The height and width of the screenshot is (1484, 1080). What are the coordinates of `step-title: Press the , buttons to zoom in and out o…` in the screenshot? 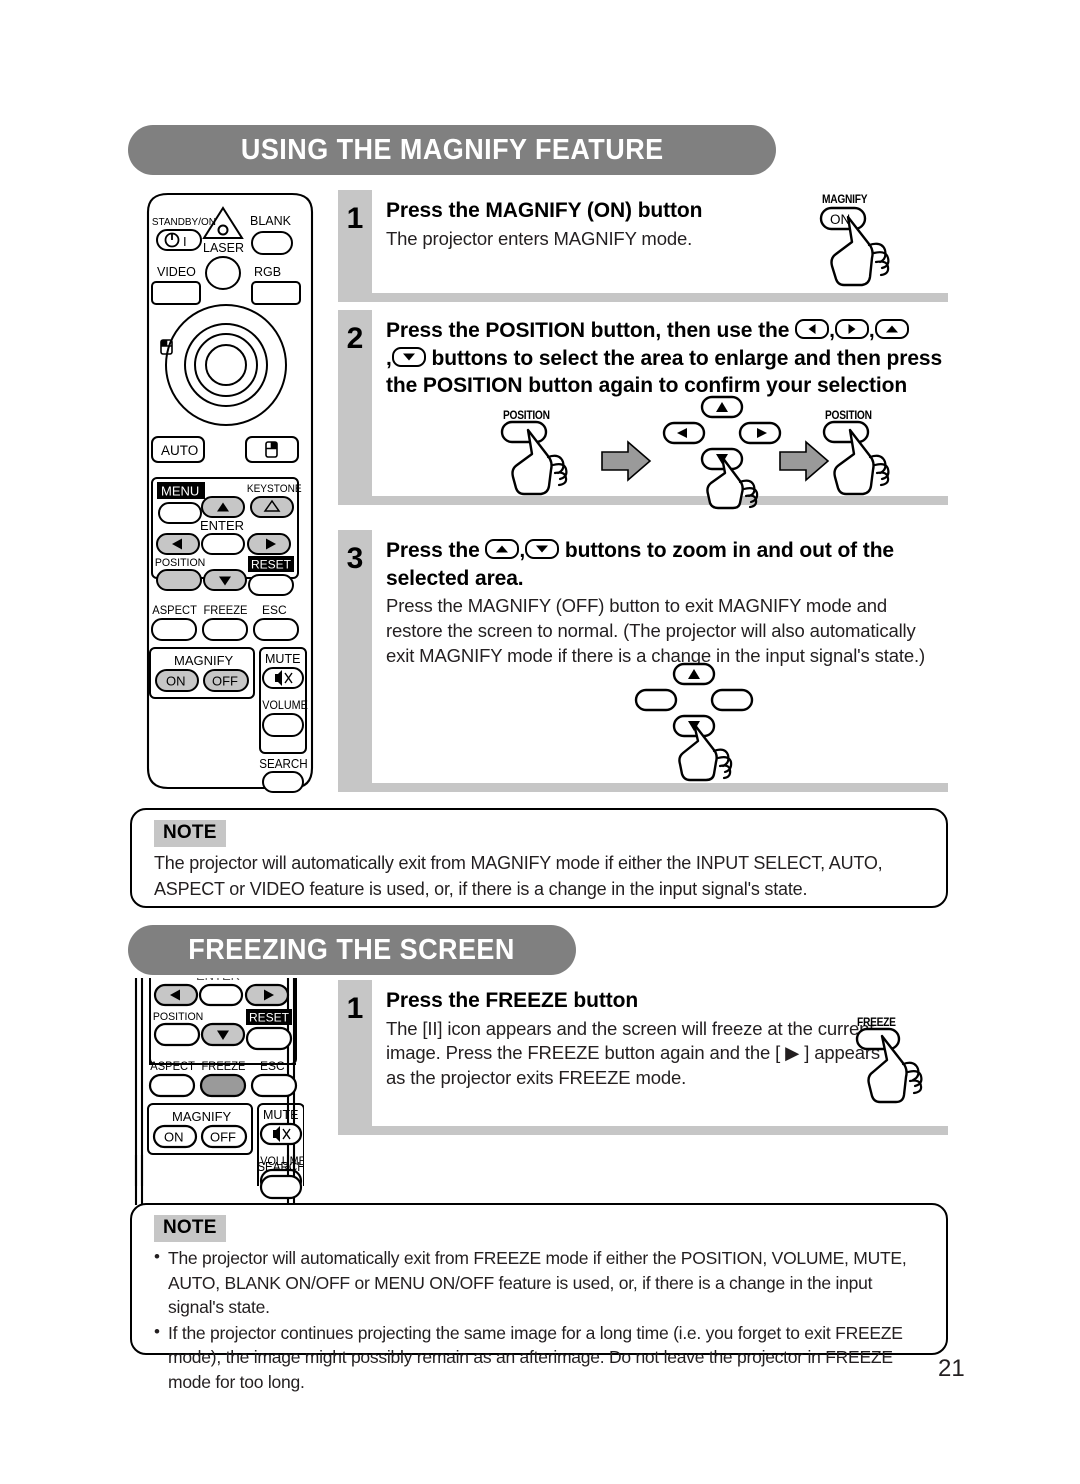 It's located at (667, 564).